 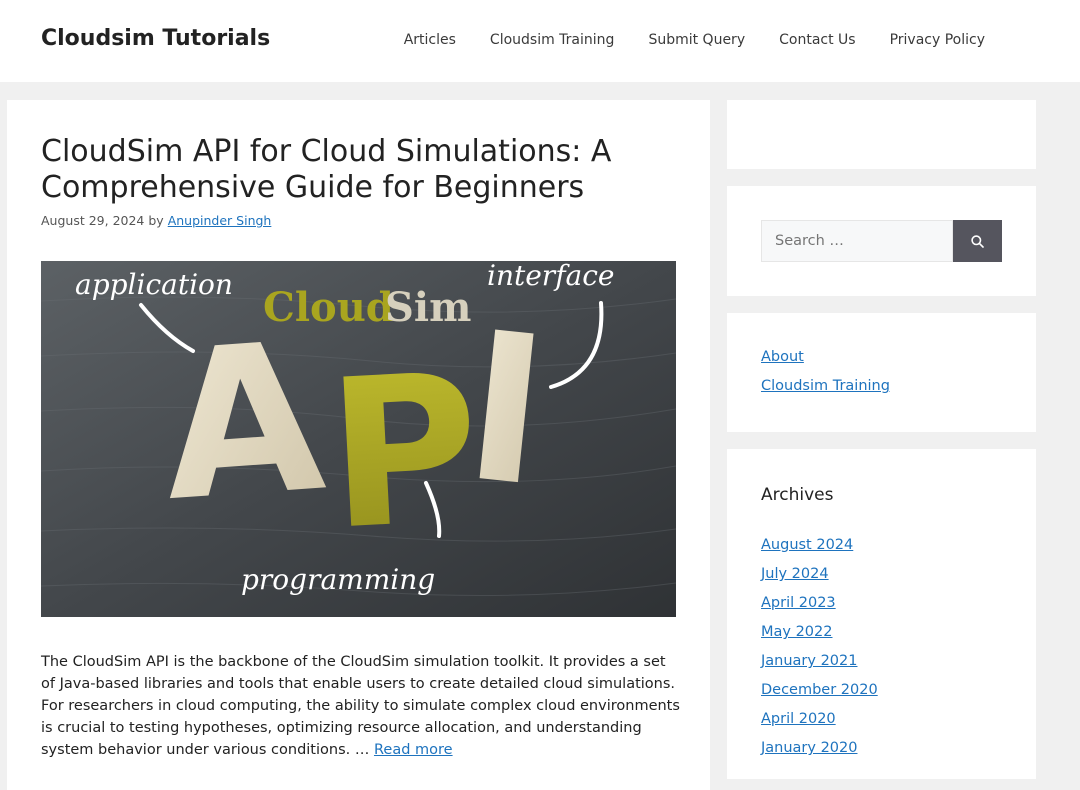 What do you see at coordinates (809, 748) in the screenshot?
I see `archive-link: January 2020` at bounding box center [809, 748].